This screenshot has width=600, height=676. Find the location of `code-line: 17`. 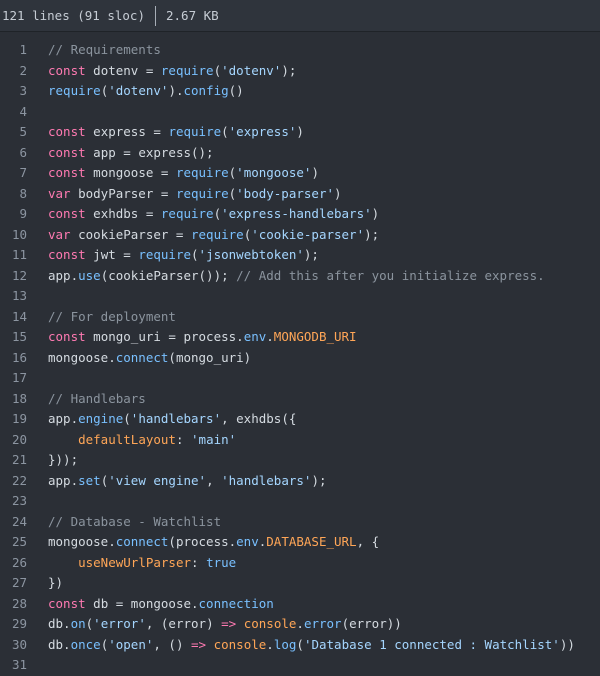

code-line: 17 is located at coordinates (300, 378).